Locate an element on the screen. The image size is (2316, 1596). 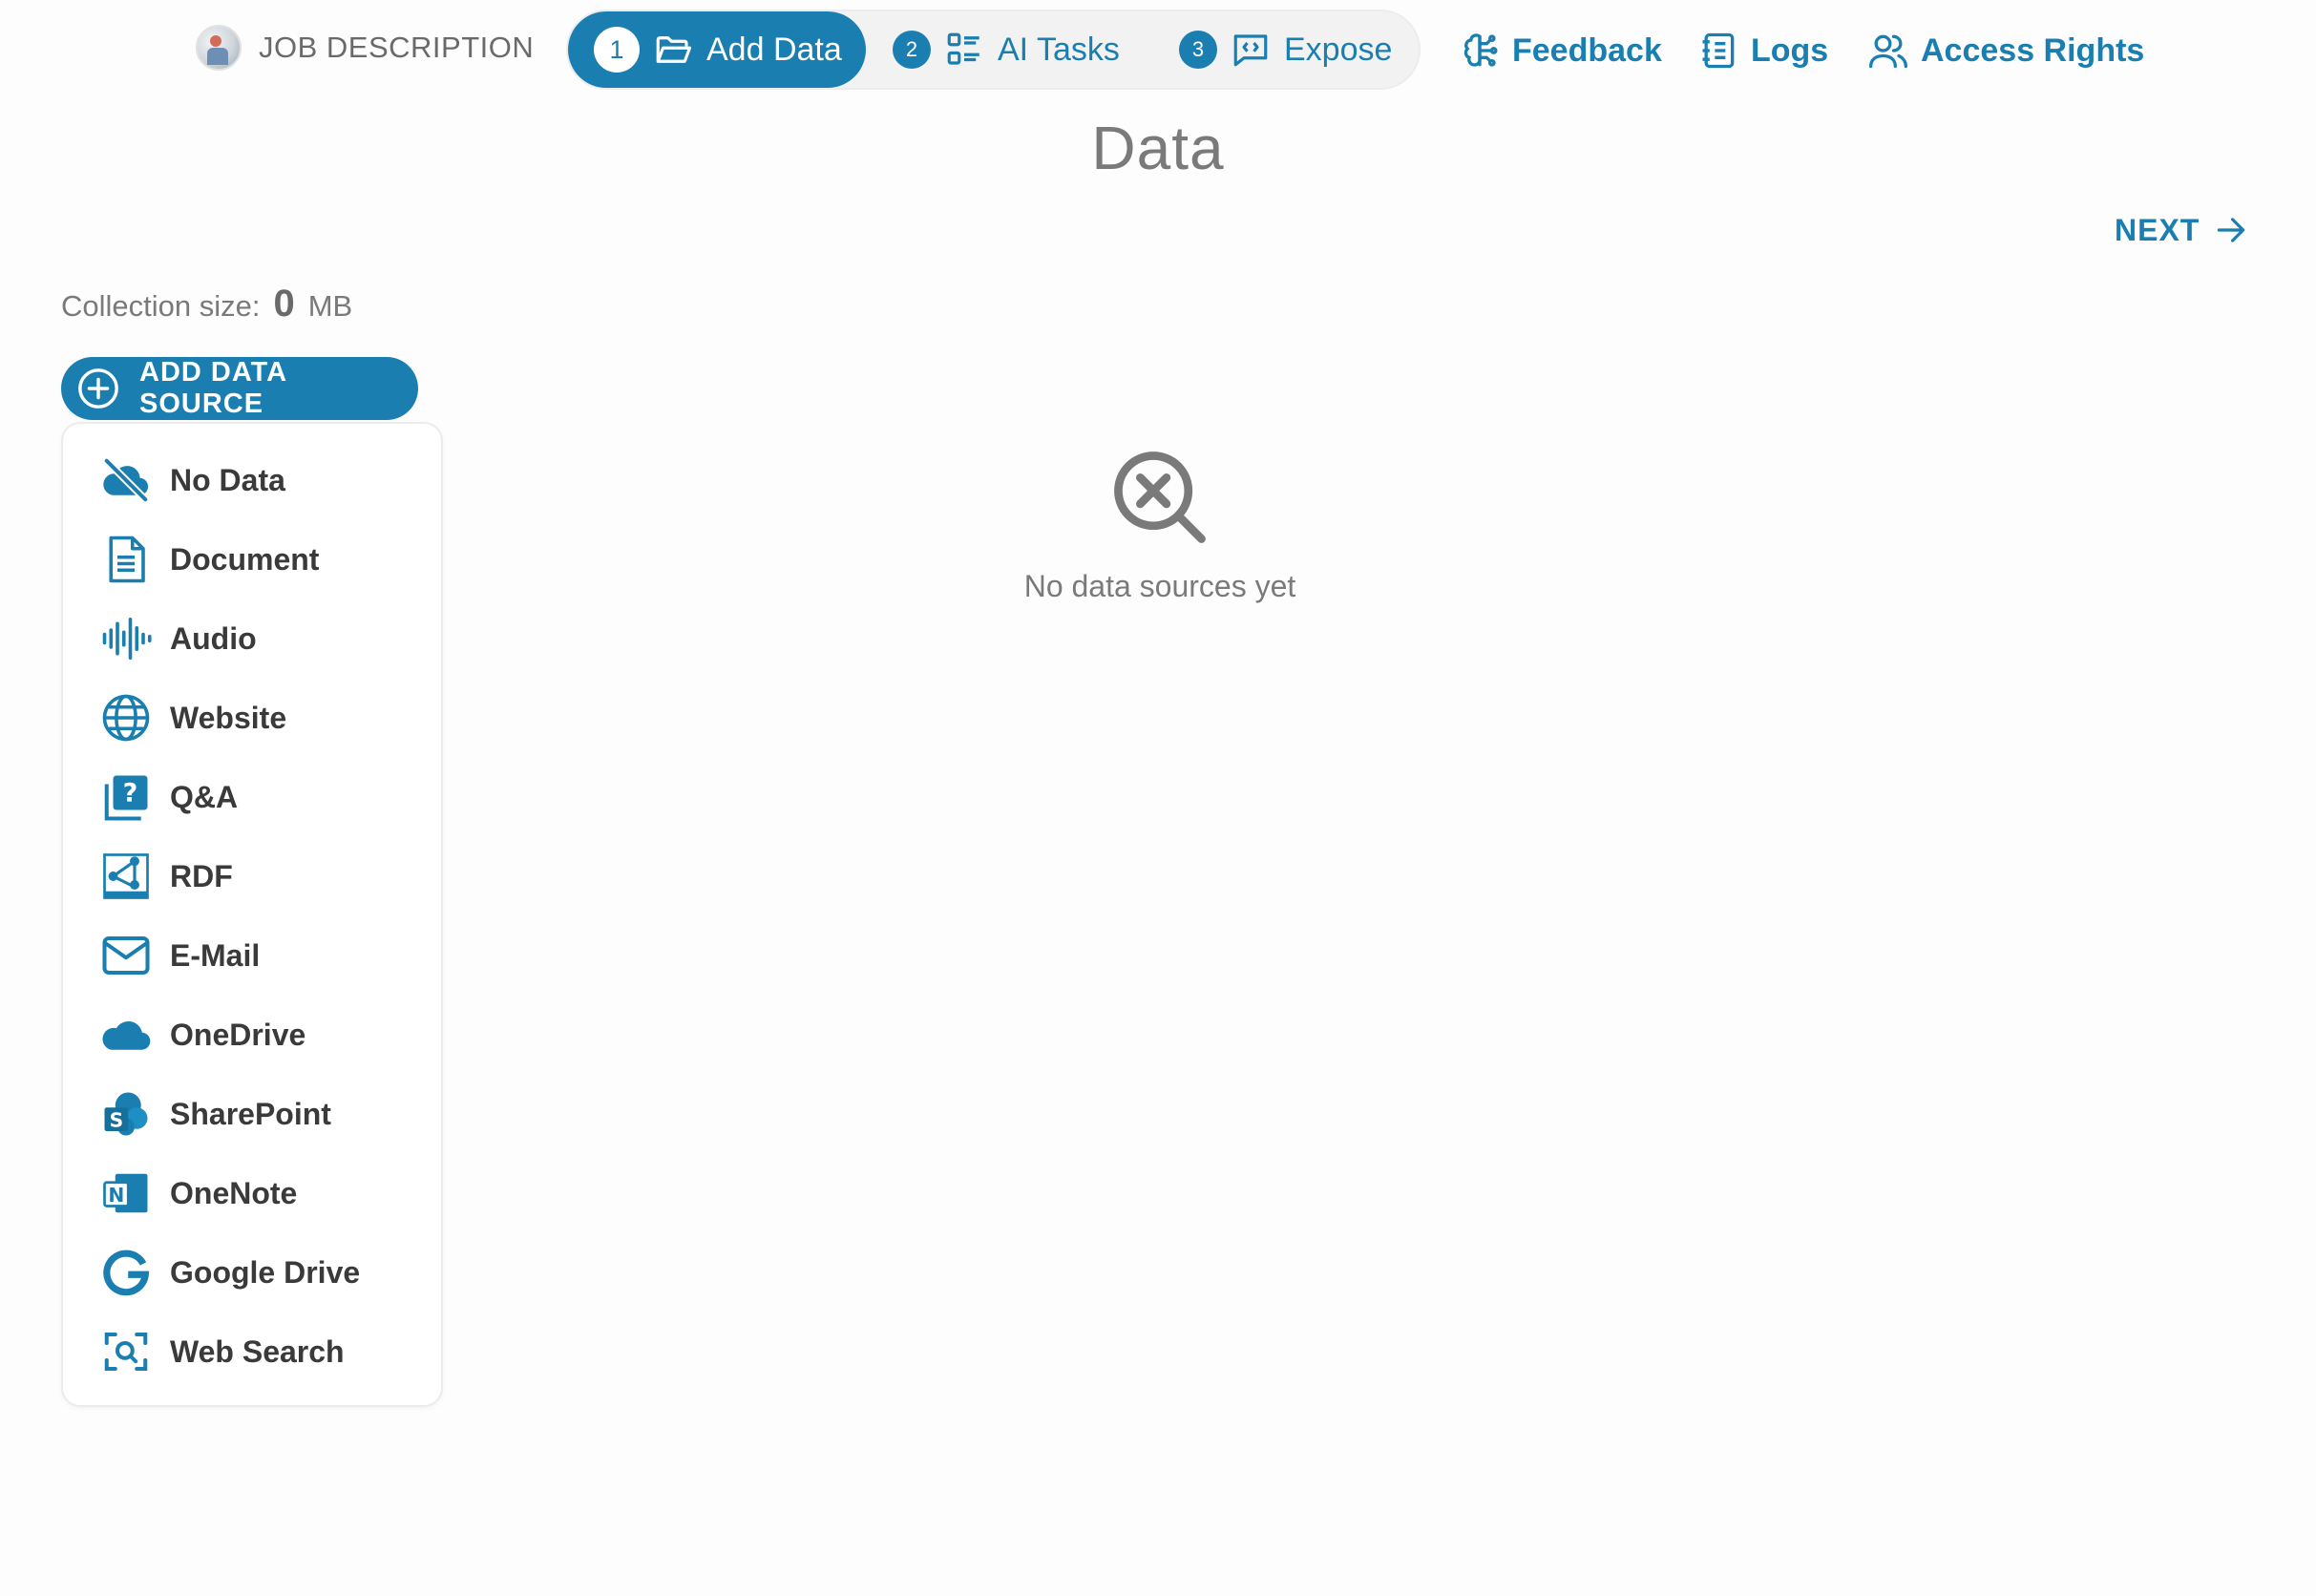
collection-size-label: Collection size: is located at coordinates (161, 306).